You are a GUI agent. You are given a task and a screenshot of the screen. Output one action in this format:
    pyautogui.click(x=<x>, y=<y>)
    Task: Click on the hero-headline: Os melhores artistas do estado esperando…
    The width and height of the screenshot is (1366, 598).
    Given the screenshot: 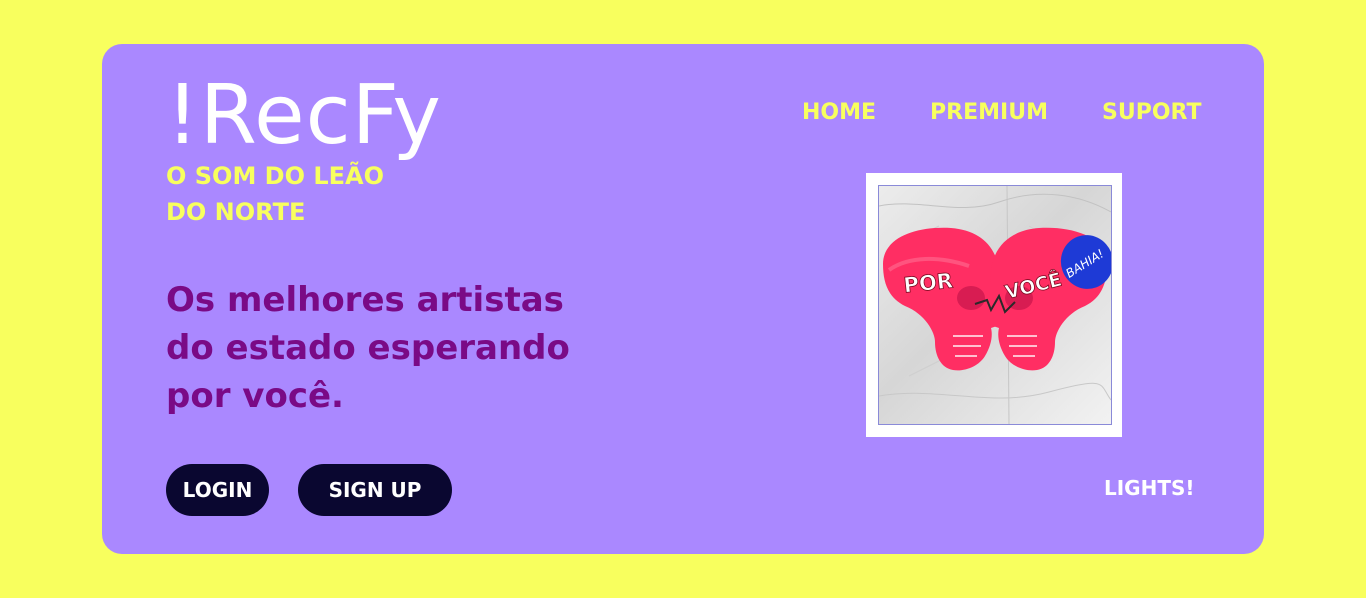 What is the action you would take?
    pyautogui.click(x=368, y=348)
    